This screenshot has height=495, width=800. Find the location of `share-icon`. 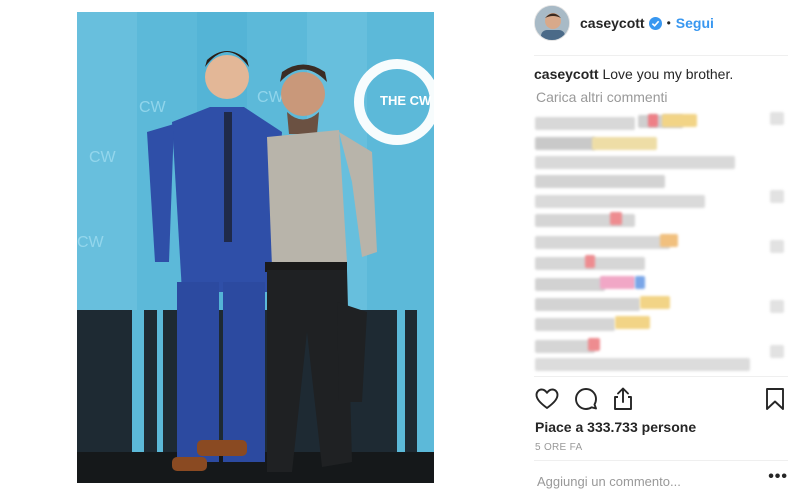

share-icon is located at coordinates (623, 399).